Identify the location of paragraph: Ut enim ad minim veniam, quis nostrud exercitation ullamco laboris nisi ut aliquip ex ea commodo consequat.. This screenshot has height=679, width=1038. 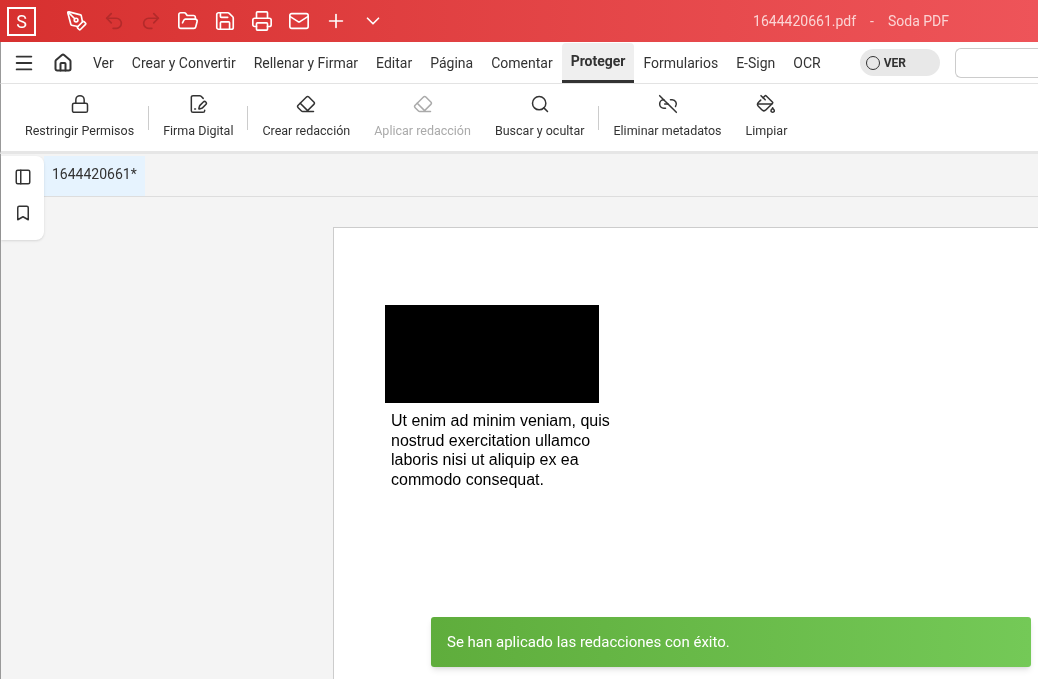
(501, 450).